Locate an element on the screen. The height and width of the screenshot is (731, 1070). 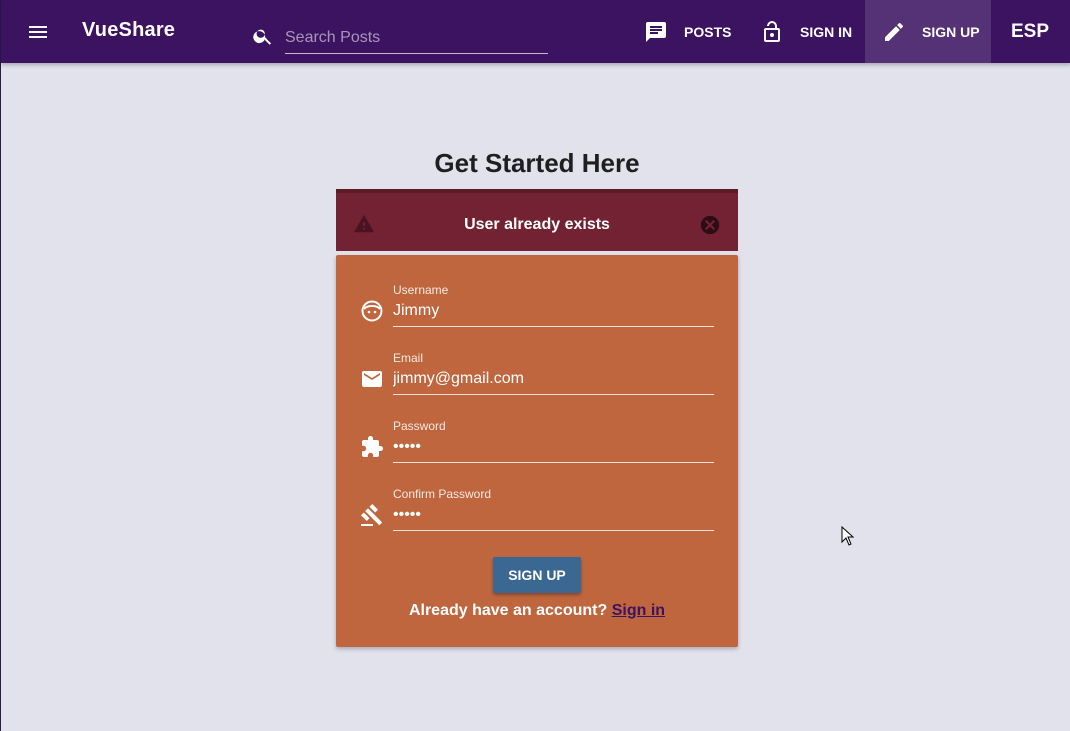
lock-open-icon is located at coordinates (772, 31).